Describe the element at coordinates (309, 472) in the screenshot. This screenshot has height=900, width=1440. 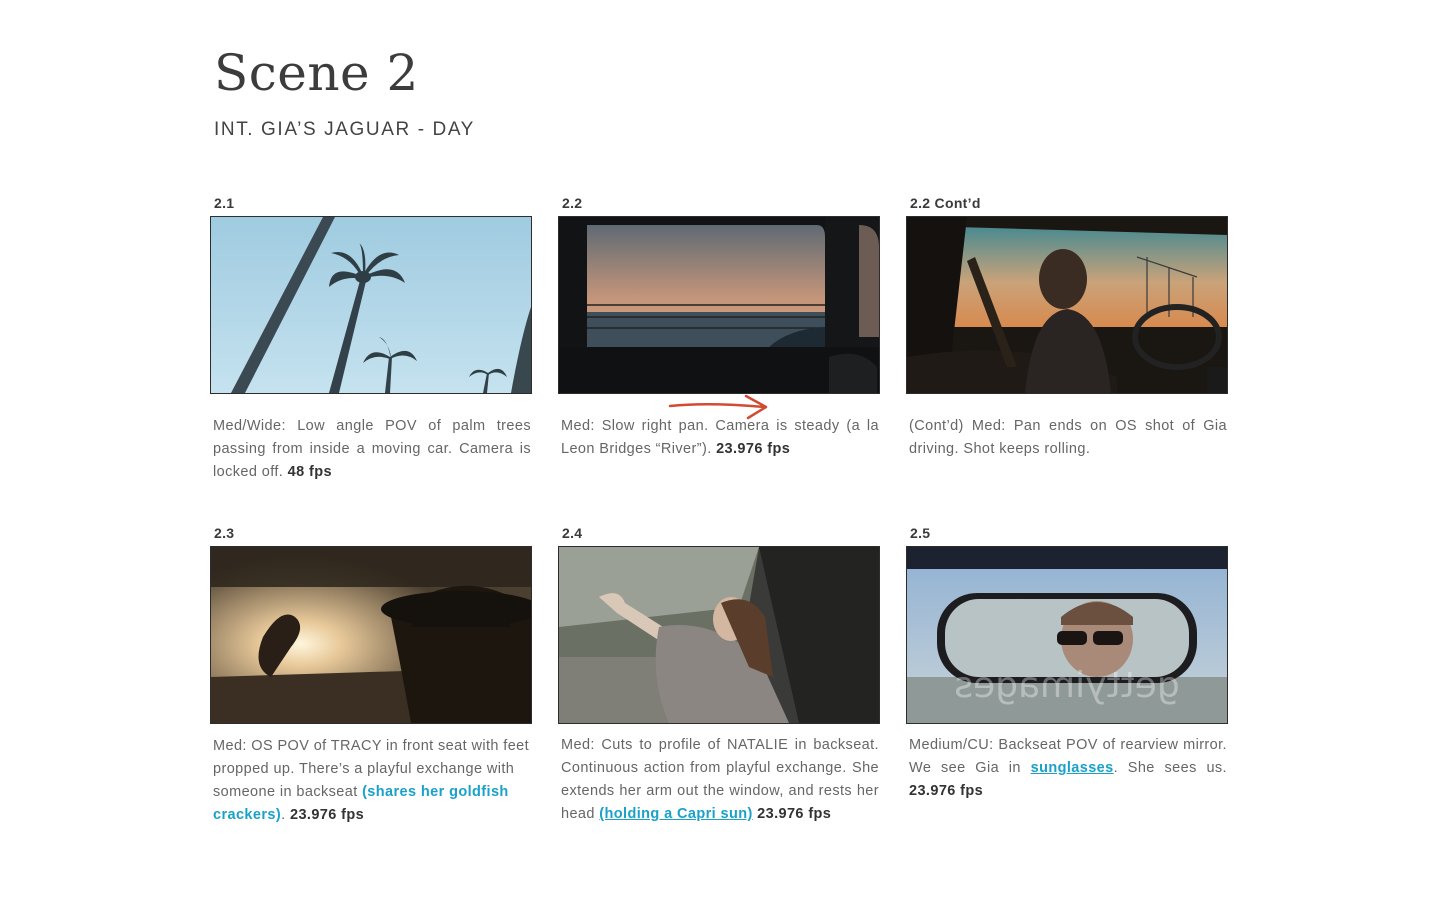
I see `frame-rate: 48 fps` at that location.